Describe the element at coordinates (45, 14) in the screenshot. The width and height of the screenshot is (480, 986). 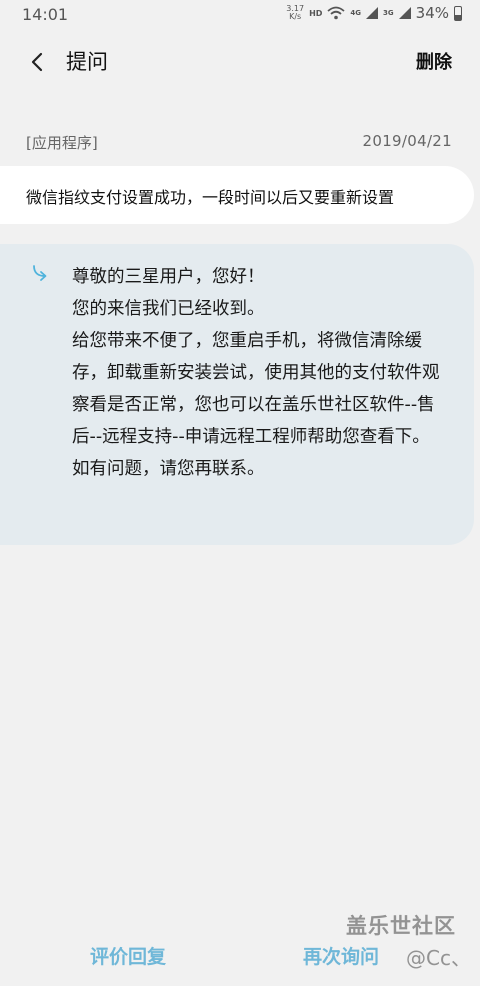
I see `status-time: 14:01` at that location.